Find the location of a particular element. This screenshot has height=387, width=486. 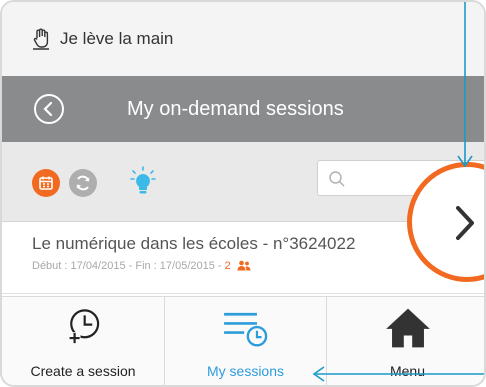

tab-create-session: Create a session is located at coordinates (83, 341).